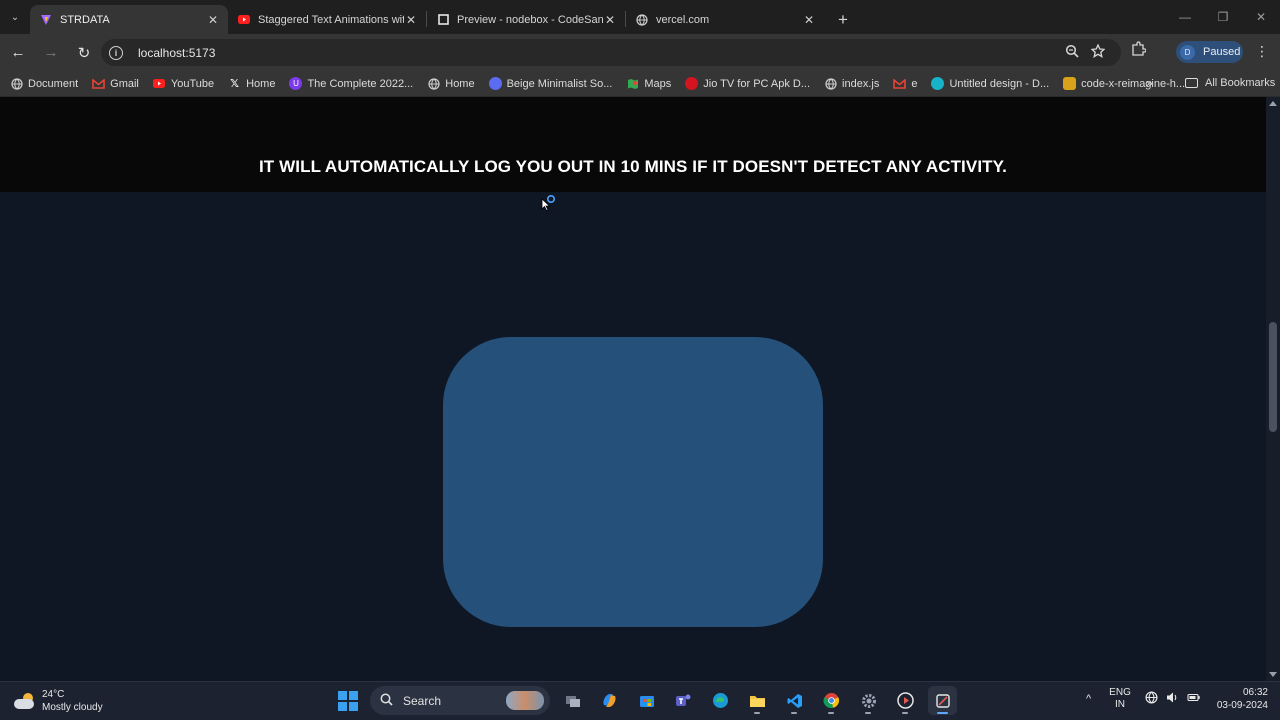 Image resolution: width=1280 pixels, height=720 pixels. I want to click on bookmark-item: YouTube, so click(183, 83).